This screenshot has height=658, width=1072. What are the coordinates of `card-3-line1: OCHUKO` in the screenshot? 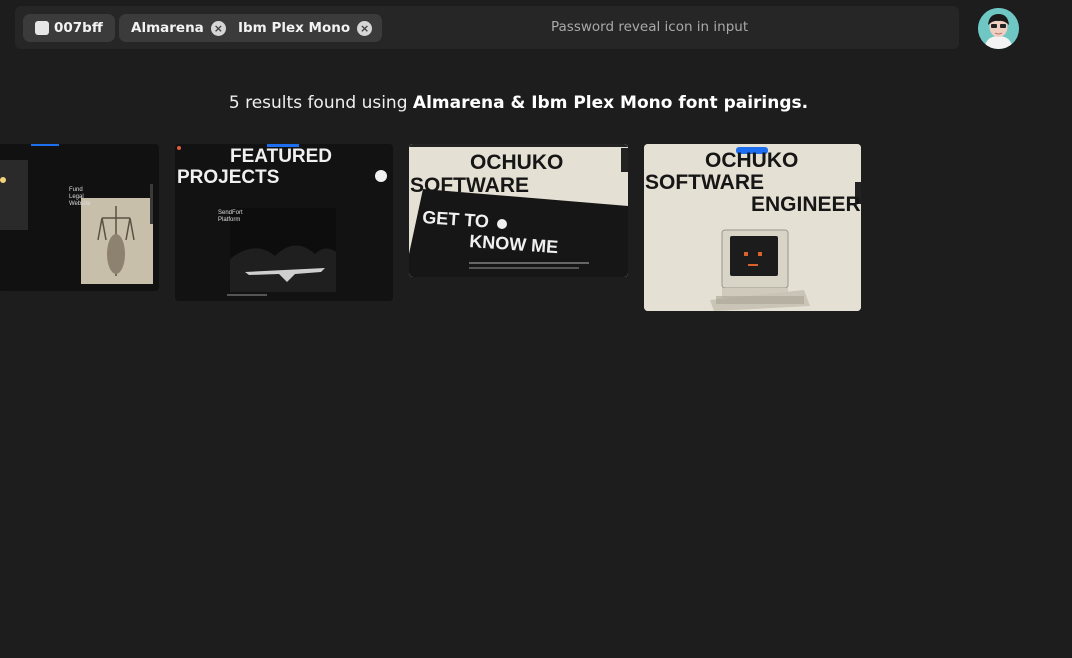 It's located at (517, 162).